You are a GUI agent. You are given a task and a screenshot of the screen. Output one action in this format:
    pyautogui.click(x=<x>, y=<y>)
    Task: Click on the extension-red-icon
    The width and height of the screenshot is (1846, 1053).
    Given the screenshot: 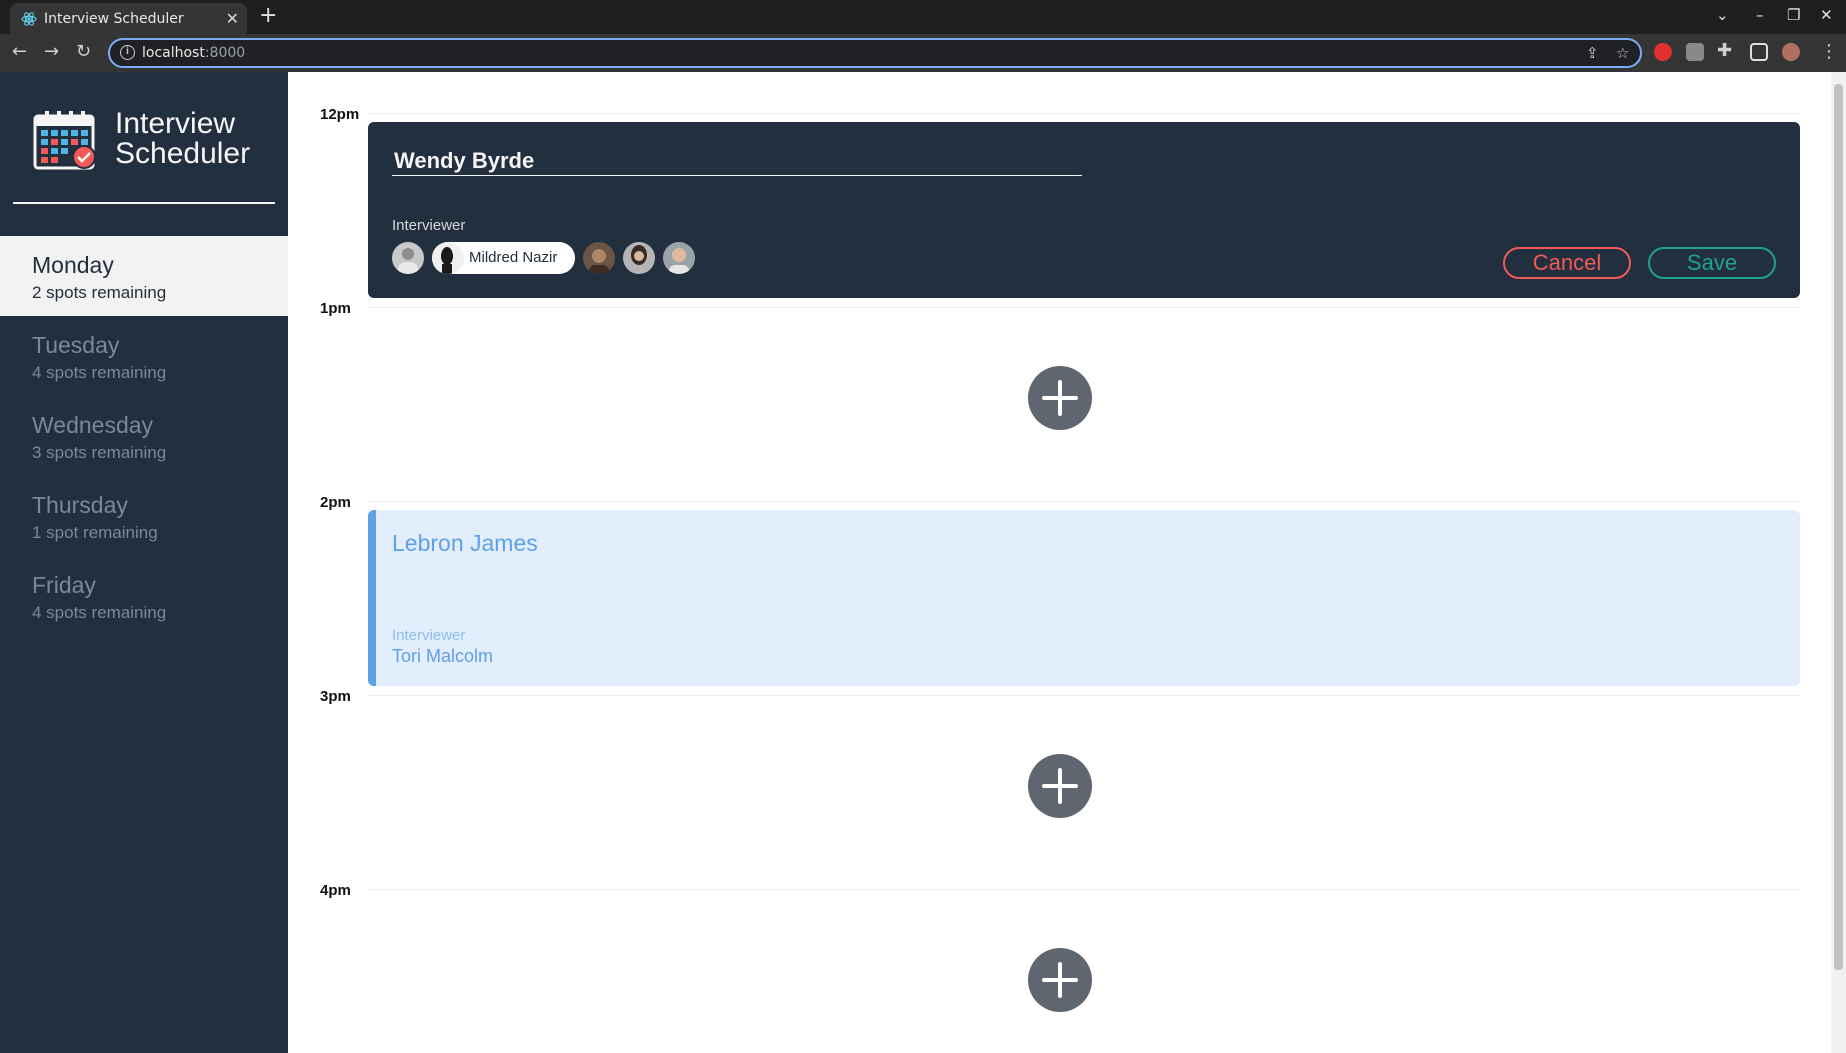 What is the action you would take?
    pyautogui.click(x=1663, y=52)
    